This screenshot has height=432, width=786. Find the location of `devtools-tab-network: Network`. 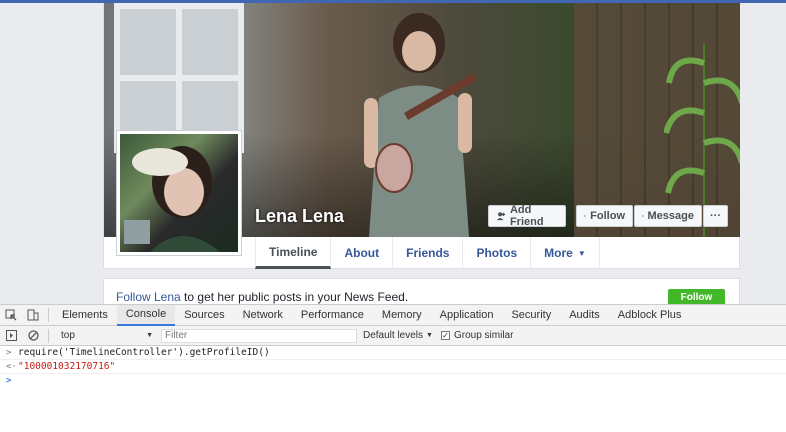

devtools-tab-network: Network is located at coordinates (263, 315).